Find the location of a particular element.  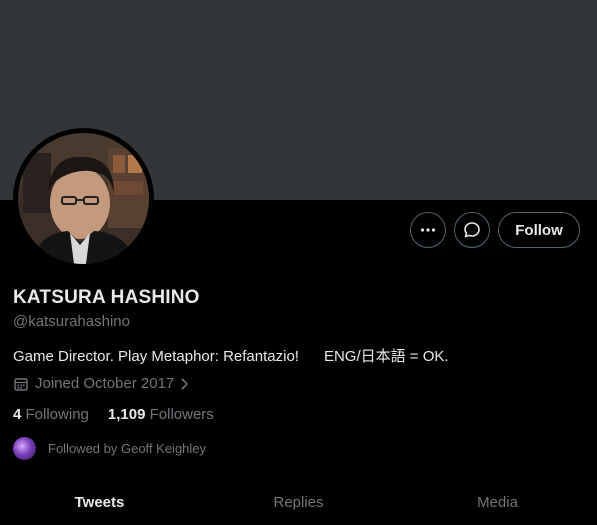

following-link: 4 Following is located at coordinates (51, 414).